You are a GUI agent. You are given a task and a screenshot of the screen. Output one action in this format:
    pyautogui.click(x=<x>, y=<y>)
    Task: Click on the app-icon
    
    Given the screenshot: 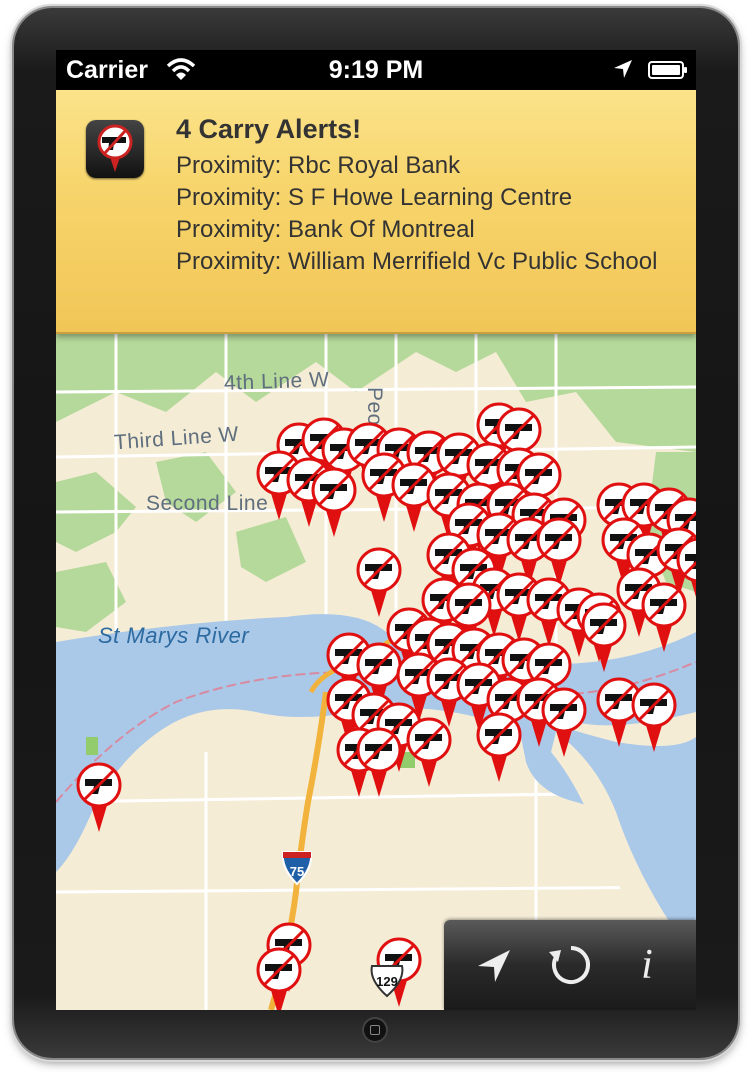 What is the action you would take?
    pyautogui.click(x=115, y=149)
    